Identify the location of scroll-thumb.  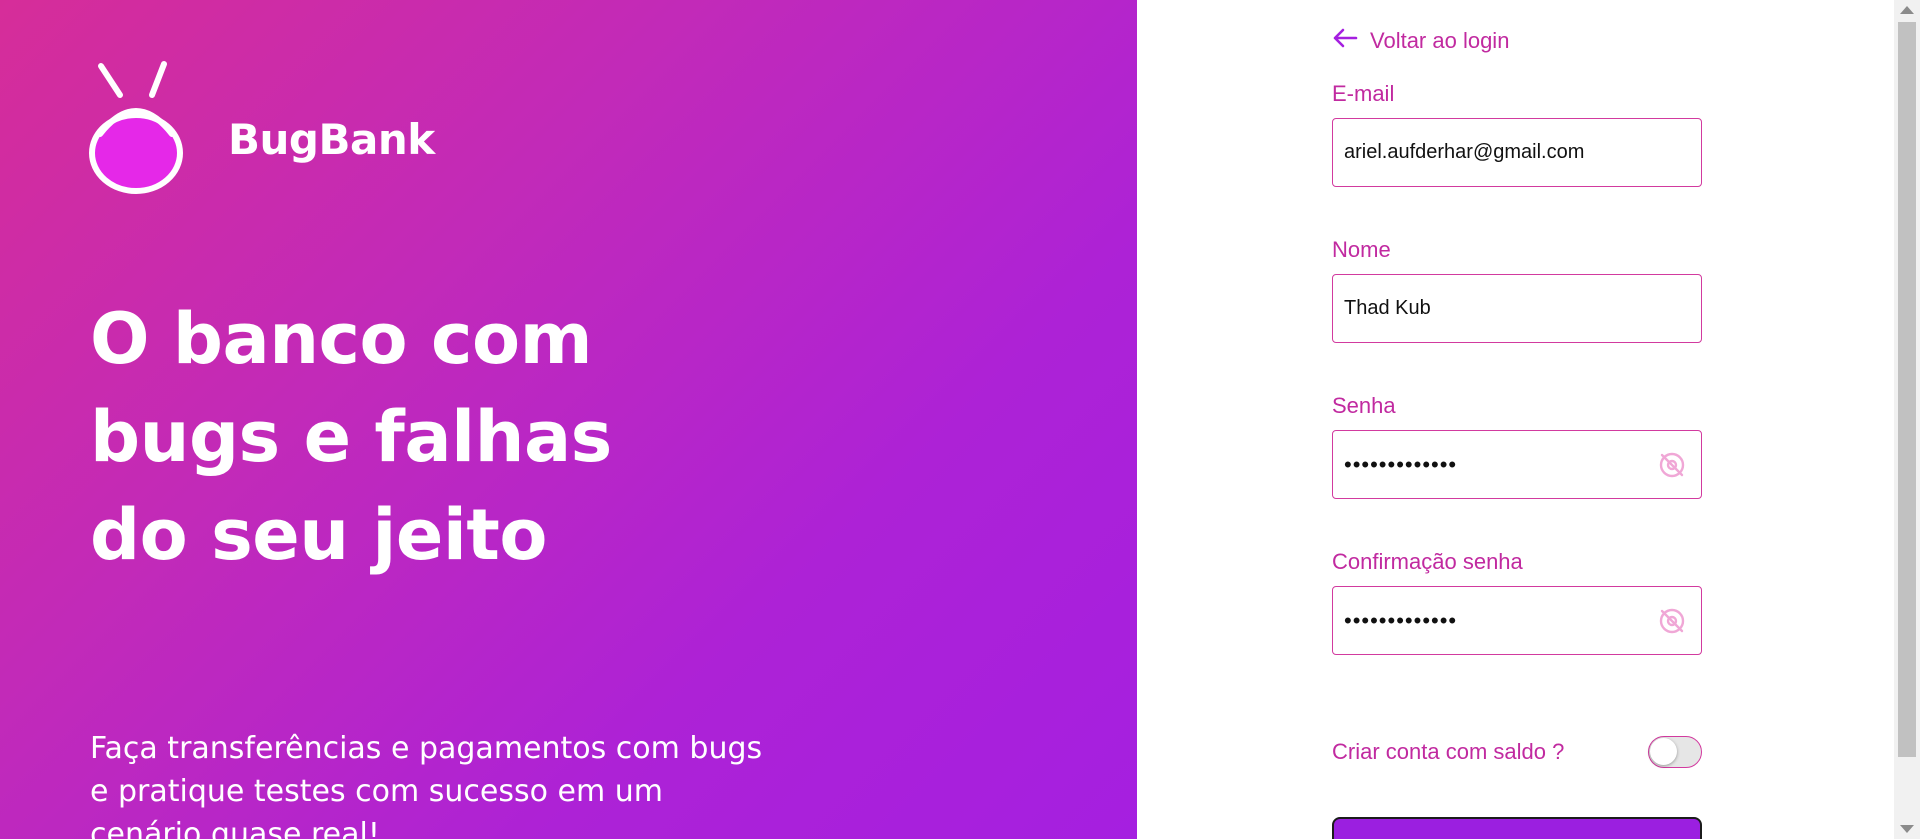
(1907, 389).